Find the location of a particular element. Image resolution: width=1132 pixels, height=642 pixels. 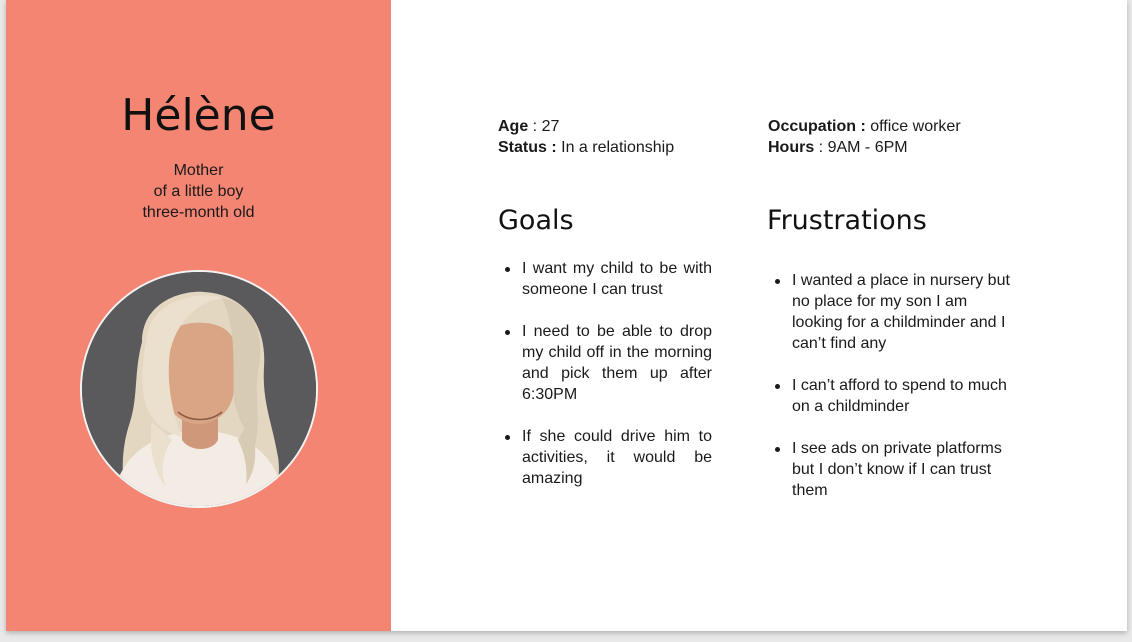

frustrations-title: Frustrations is located at coordinates (847, 220).